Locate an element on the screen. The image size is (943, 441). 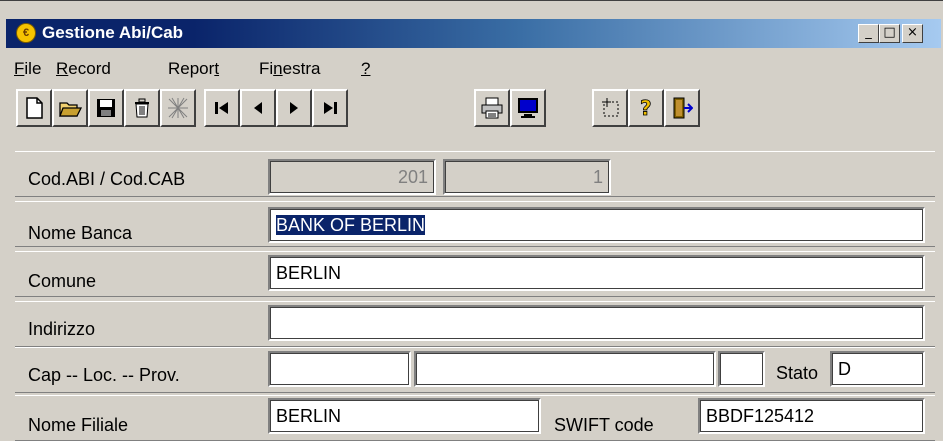
cancel-hatch-icon is located at coordinates (178, 108).